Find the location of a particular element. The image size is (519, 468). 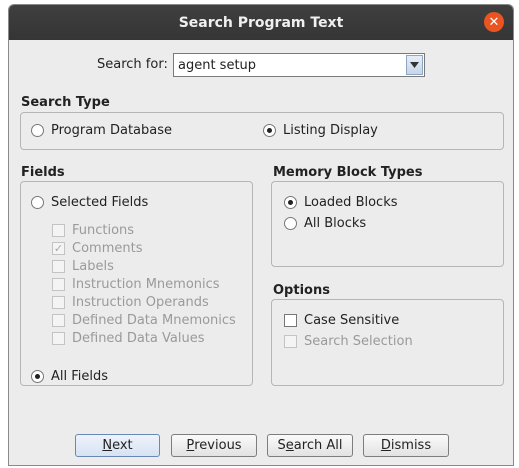

search-type-group: Program Database Listing Display is located at coordinates (262, 131).